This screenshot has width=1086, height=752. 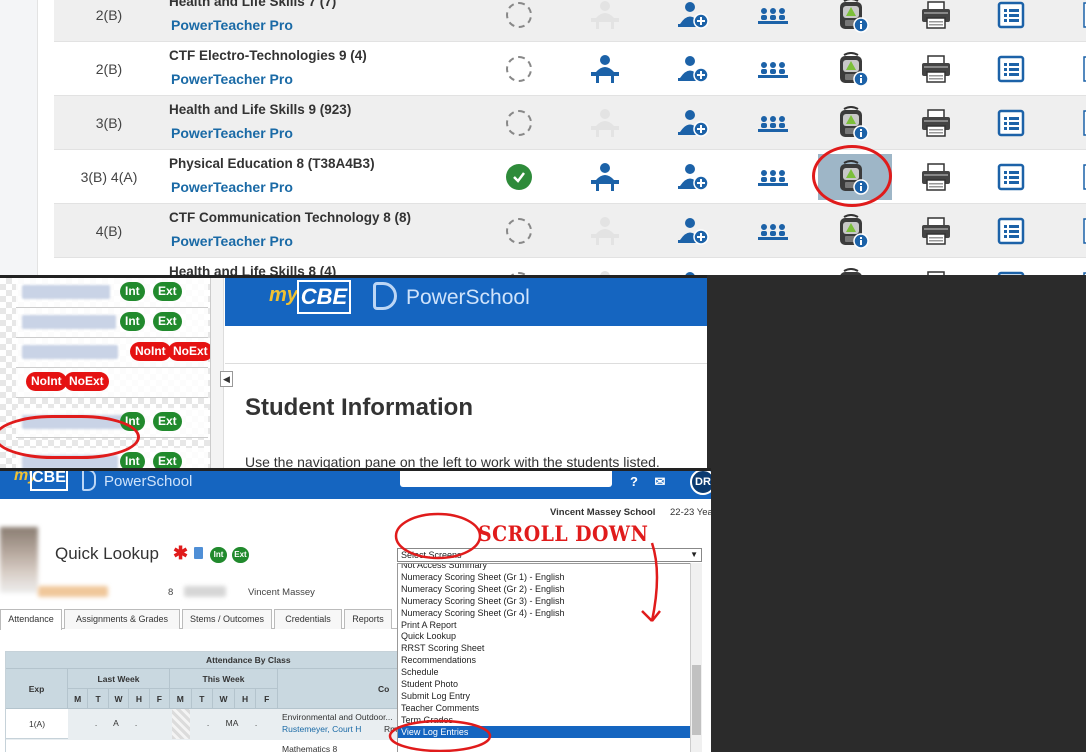 What do you see at coordinates (109, 266) in the screenshot?
I see `class-expression` at bounding box center [109, 266].